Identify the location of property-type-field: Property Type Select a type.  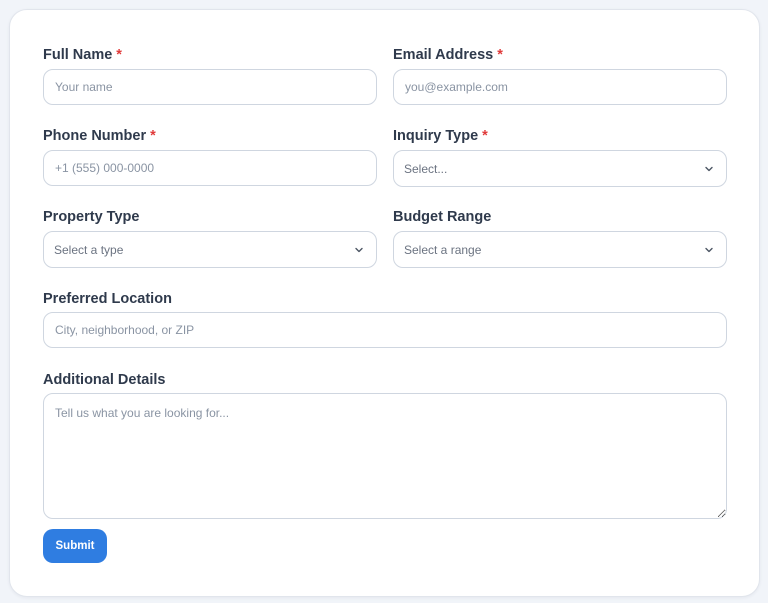
(210, 238).